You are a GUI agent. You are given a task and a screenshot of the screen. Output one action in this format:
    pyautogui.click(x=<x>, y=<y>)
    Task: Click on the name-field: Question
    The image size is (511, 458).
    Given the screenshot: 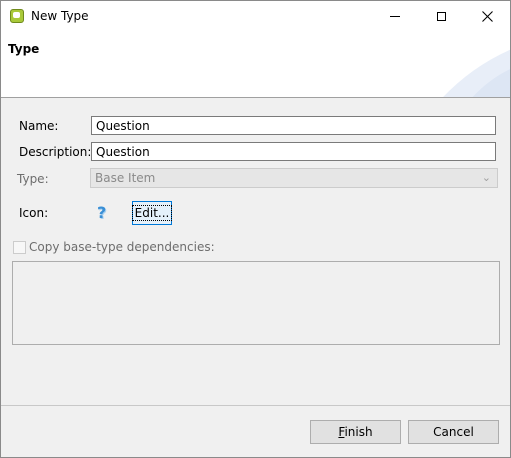 What is the action you would take?
    pyautogui.click(x=293, y=125)
    